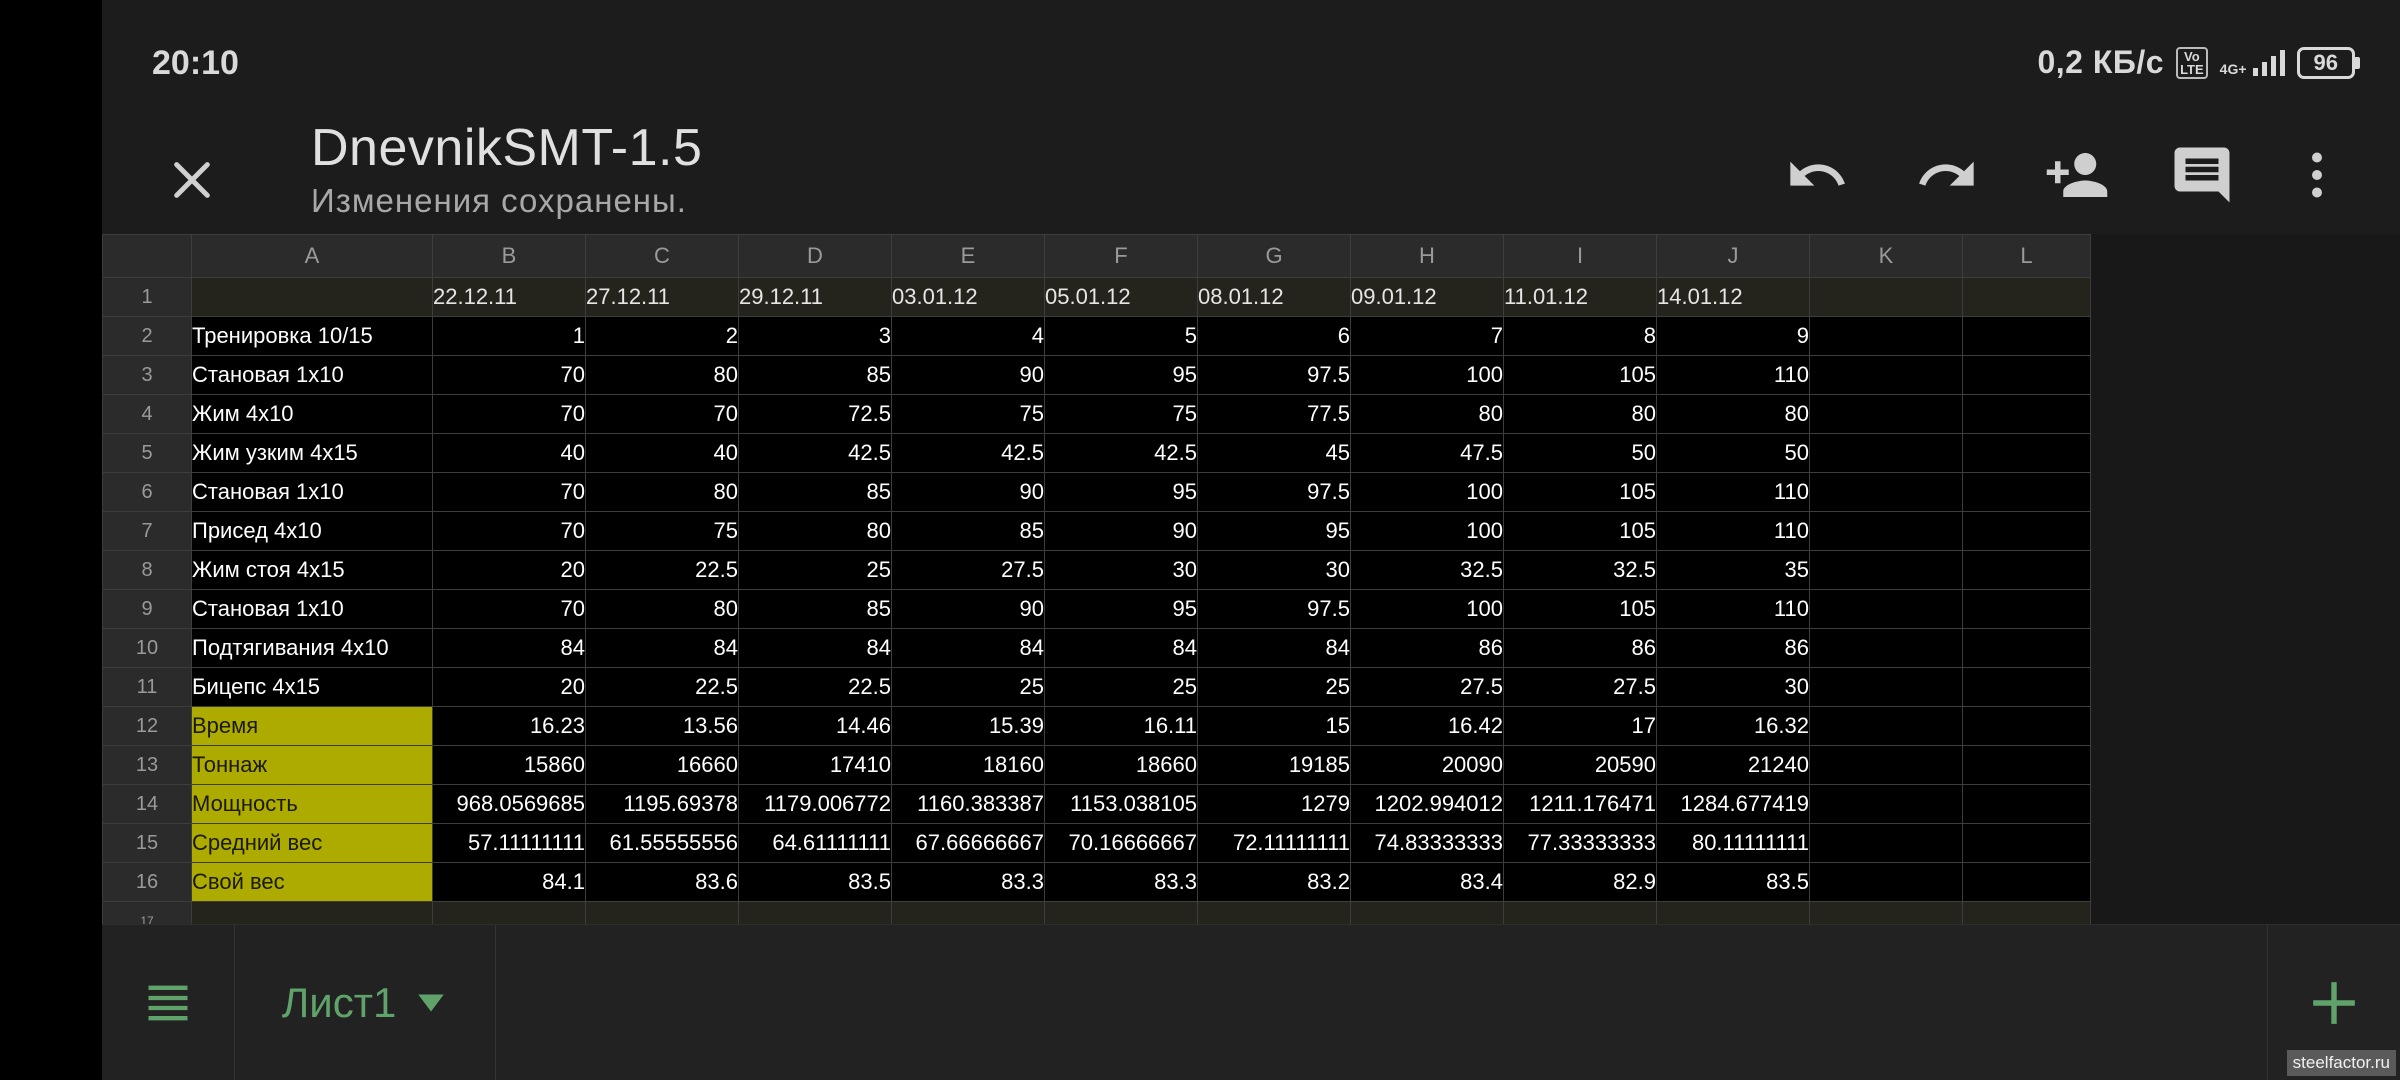  What do you see at coordinates (1427, 912) in the screenshot?
I see `cell-h17` at bounding box center [1427, 912].